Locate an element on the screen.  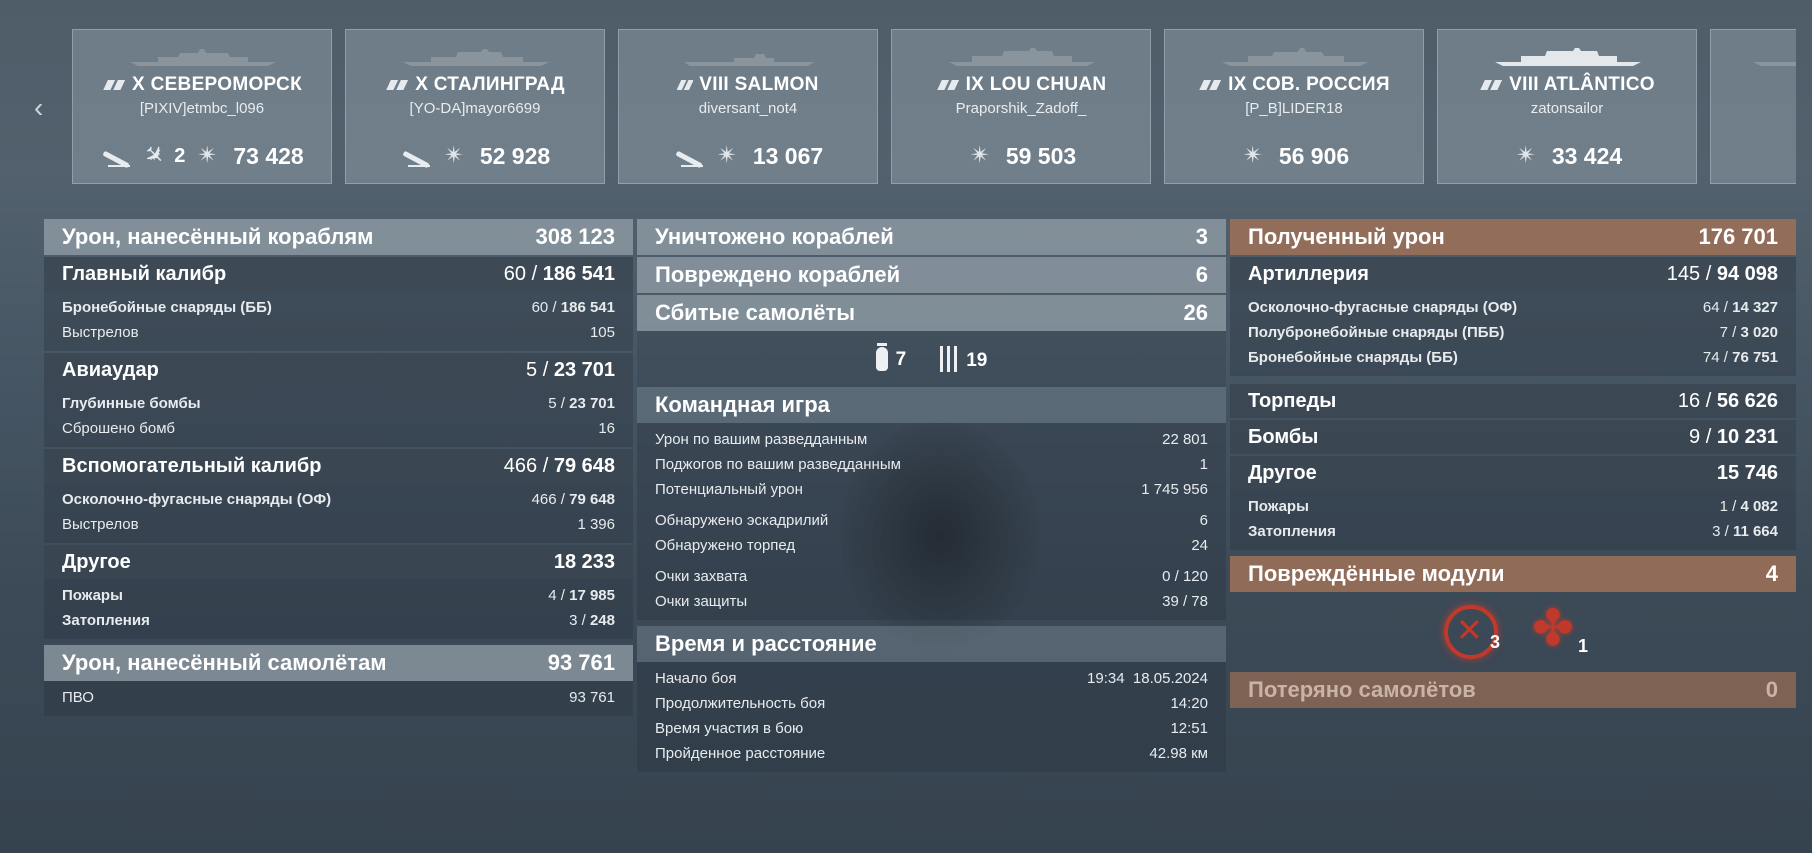
damaged-modules-list: 3 1 is located at coordinates (1513, 632).